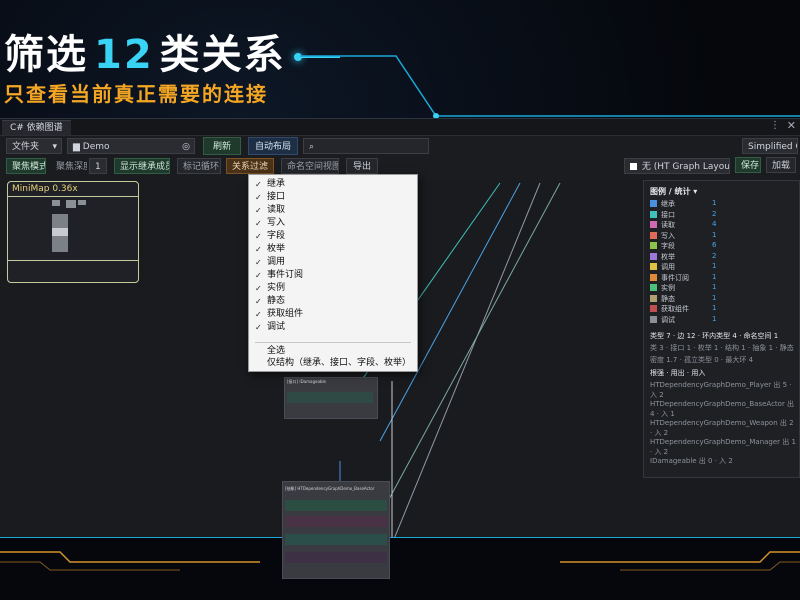 Image resolution: width=800 pixels, height=600 pixels. I want to click on root-row: HTDependencyGraphDemo_Player 出 5 · 入 2, so click(721, 389).